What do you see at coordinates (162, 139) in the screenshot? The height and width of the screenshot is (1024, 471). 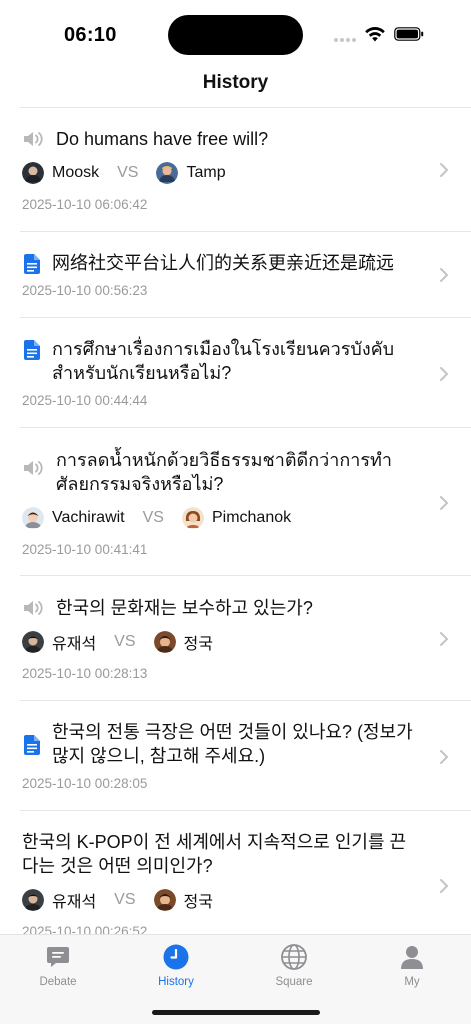 I see `item-title: Do humans have free will?` at bounding box center [162, 139].